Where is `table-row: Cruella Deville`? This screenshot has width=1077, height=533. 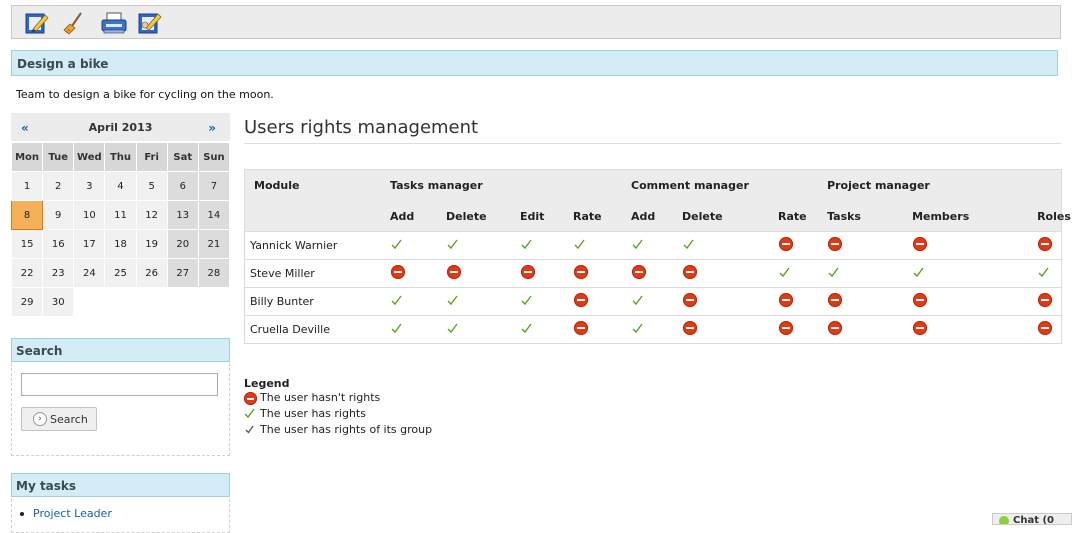
table-row: Cruella Deville is located at coordinates (653, 329).